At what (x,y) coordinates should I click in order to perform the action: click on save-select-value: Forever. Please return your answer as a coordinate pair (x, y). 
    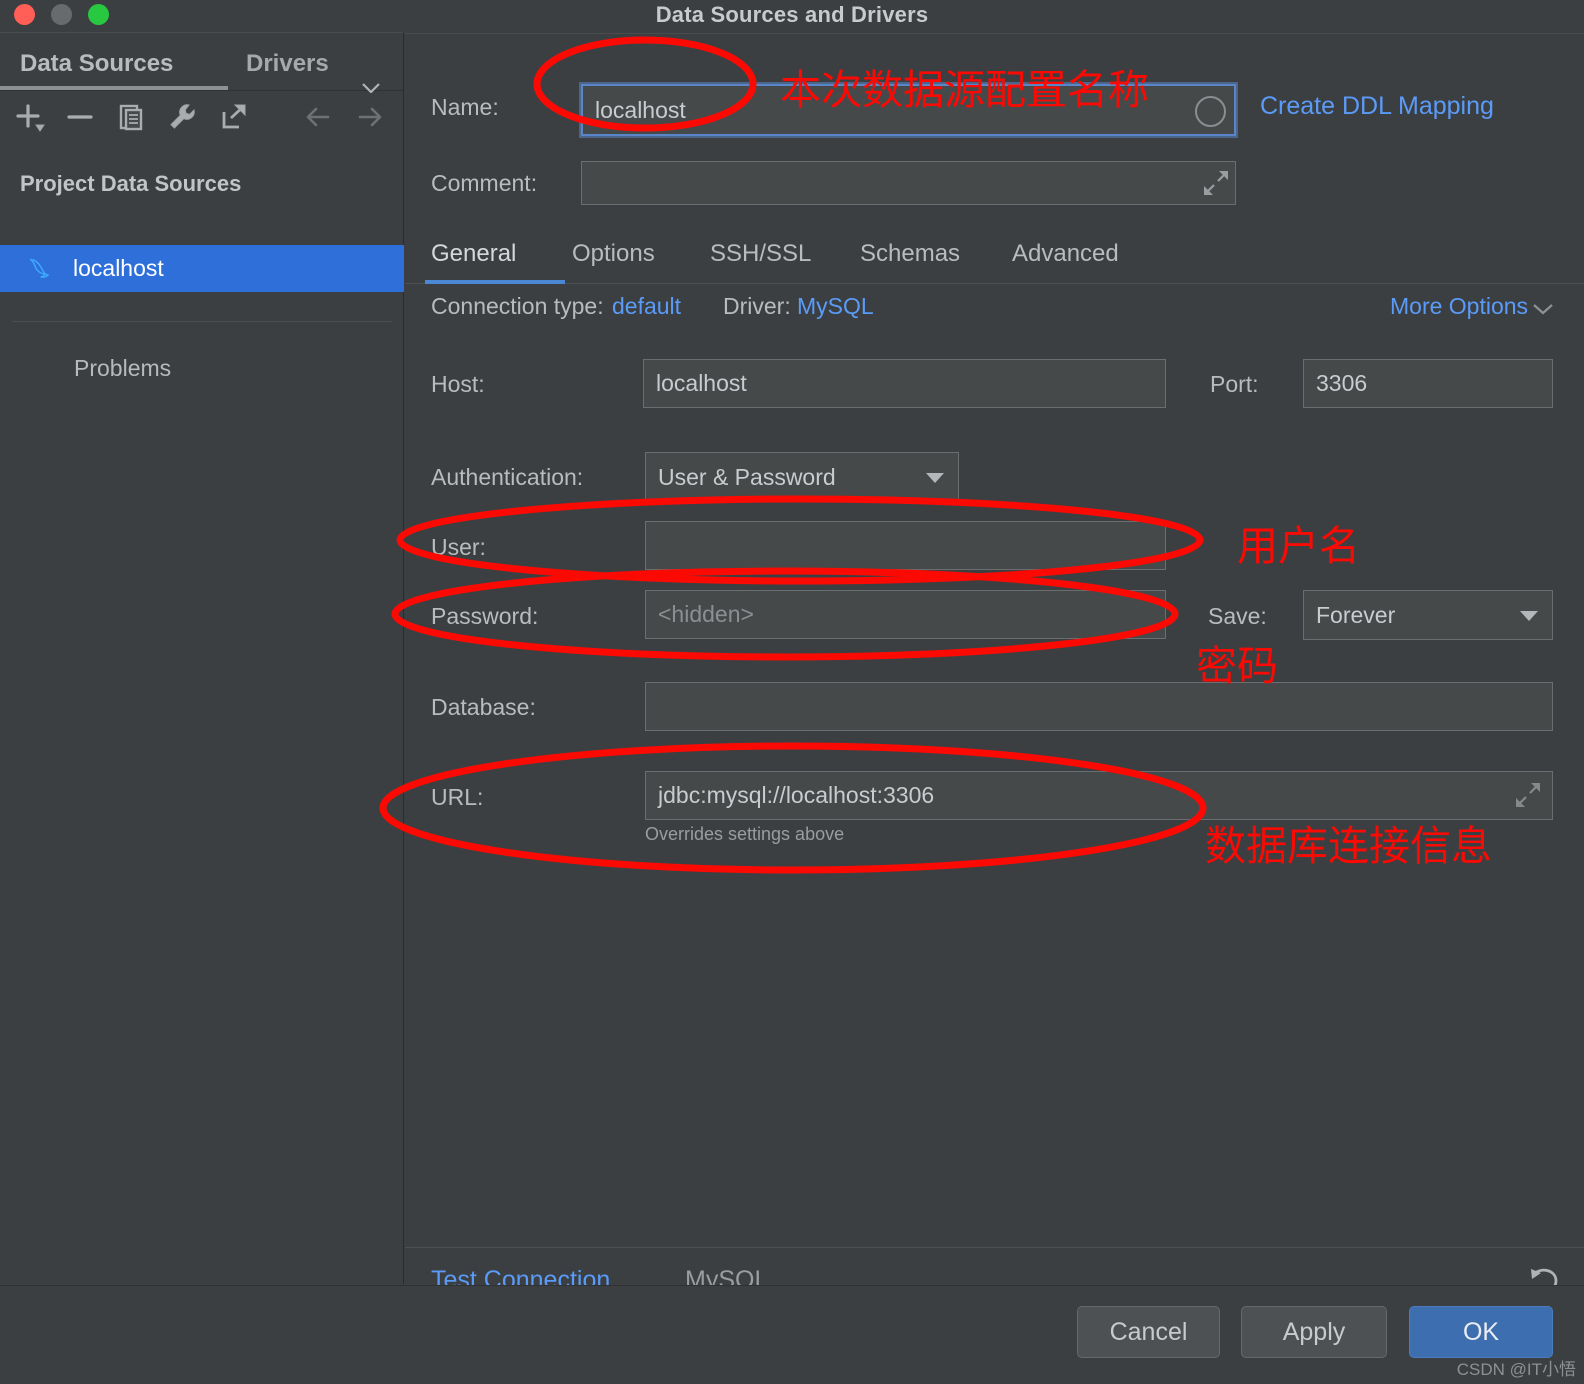
    Looking at the image, I should click on (1356, 614).